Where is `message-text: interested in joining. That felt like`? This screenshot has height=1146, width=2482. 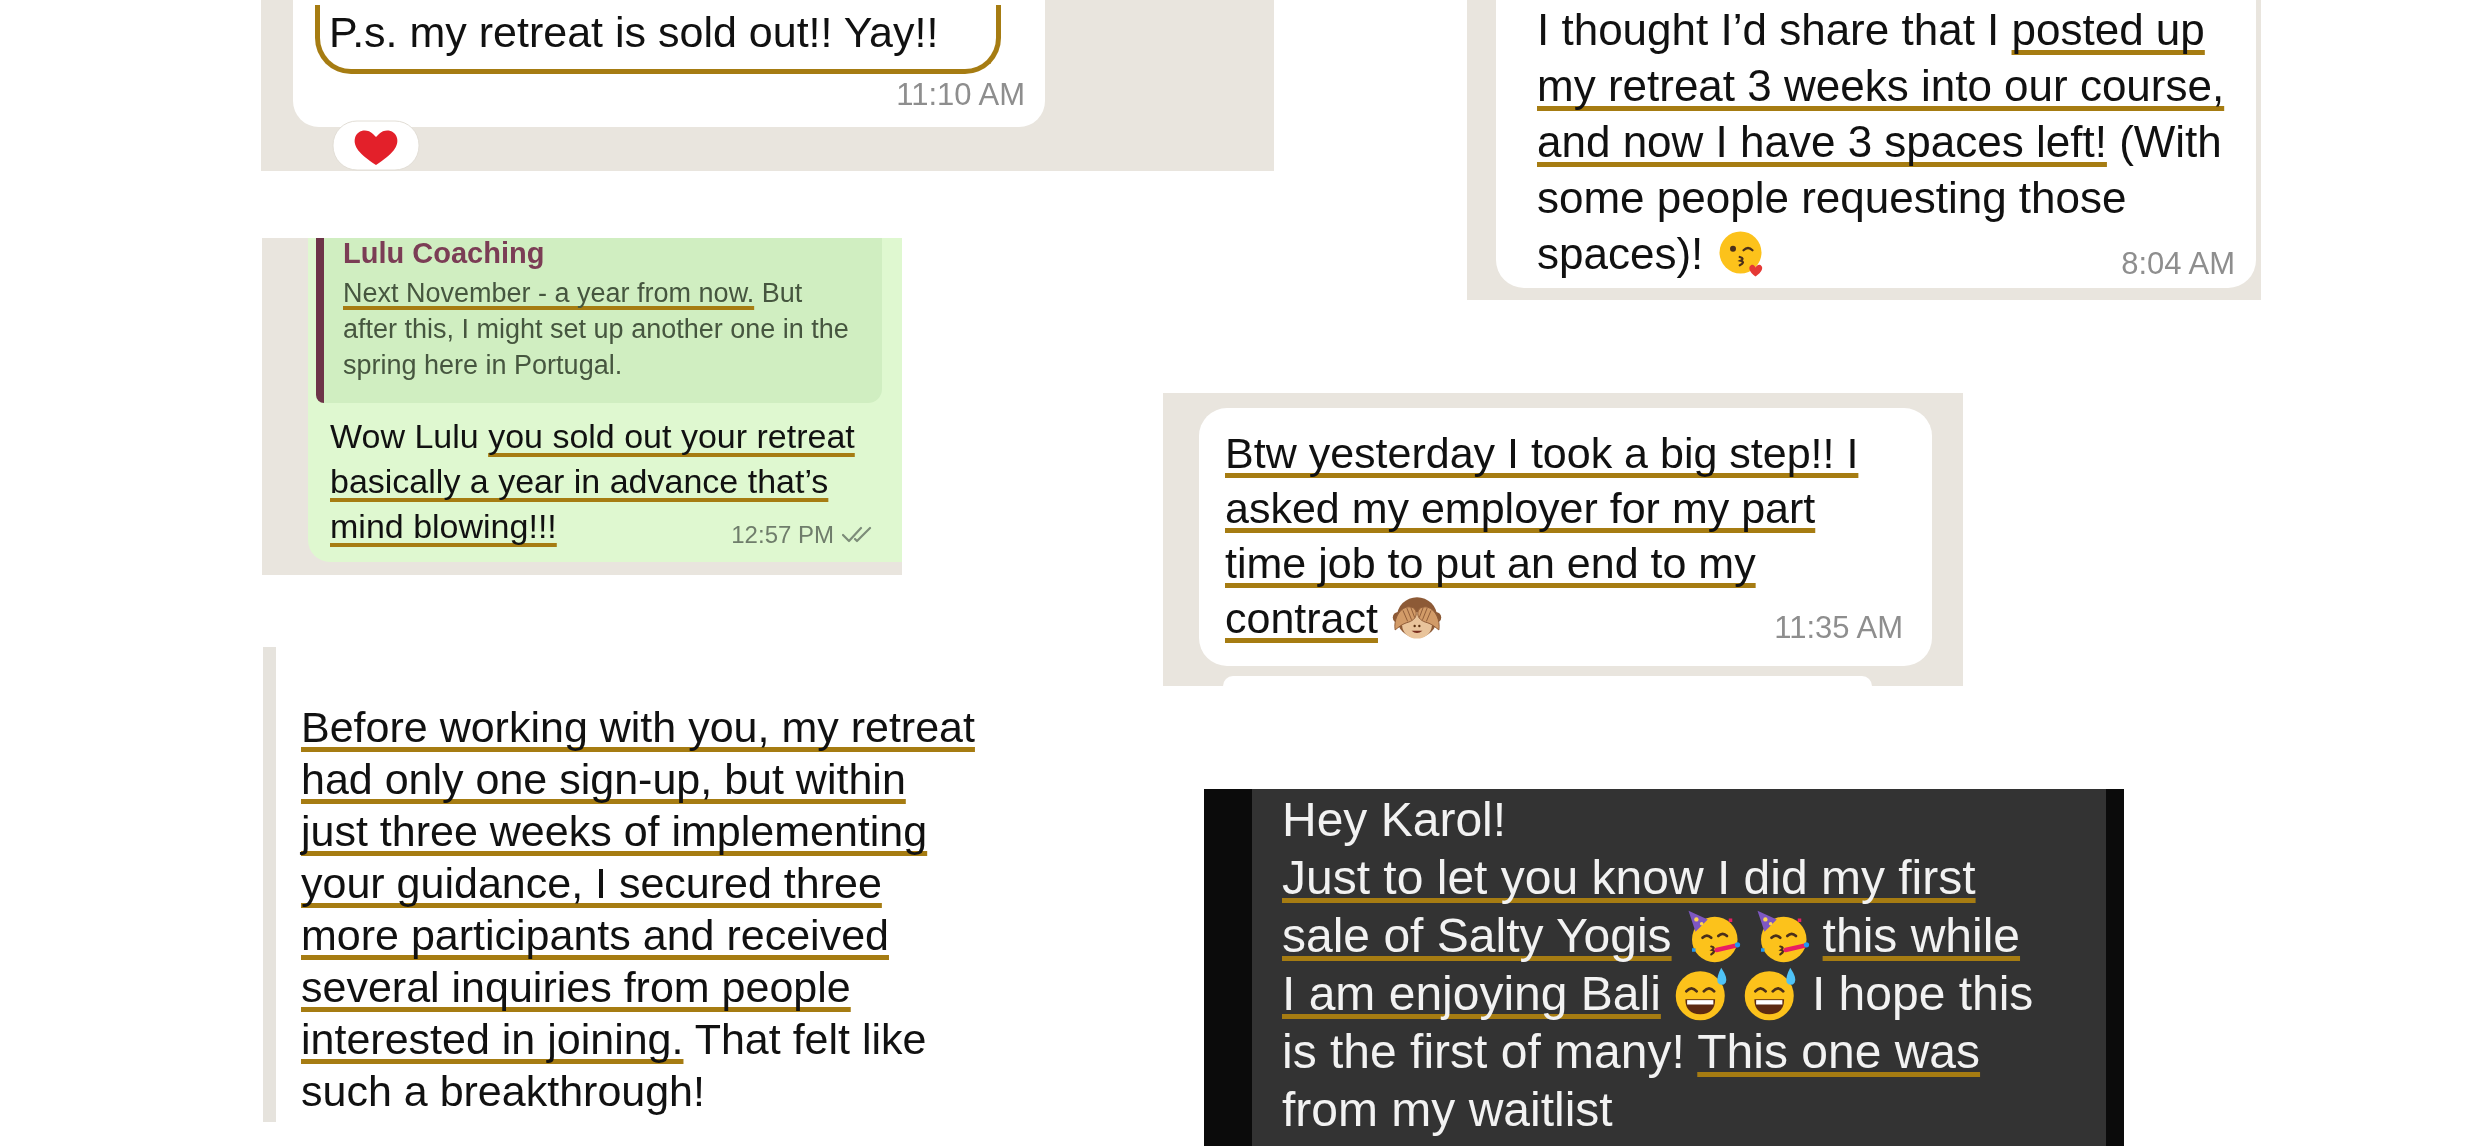
message-text: interested in joining. That felt like is located at coordinates (614, 1039).